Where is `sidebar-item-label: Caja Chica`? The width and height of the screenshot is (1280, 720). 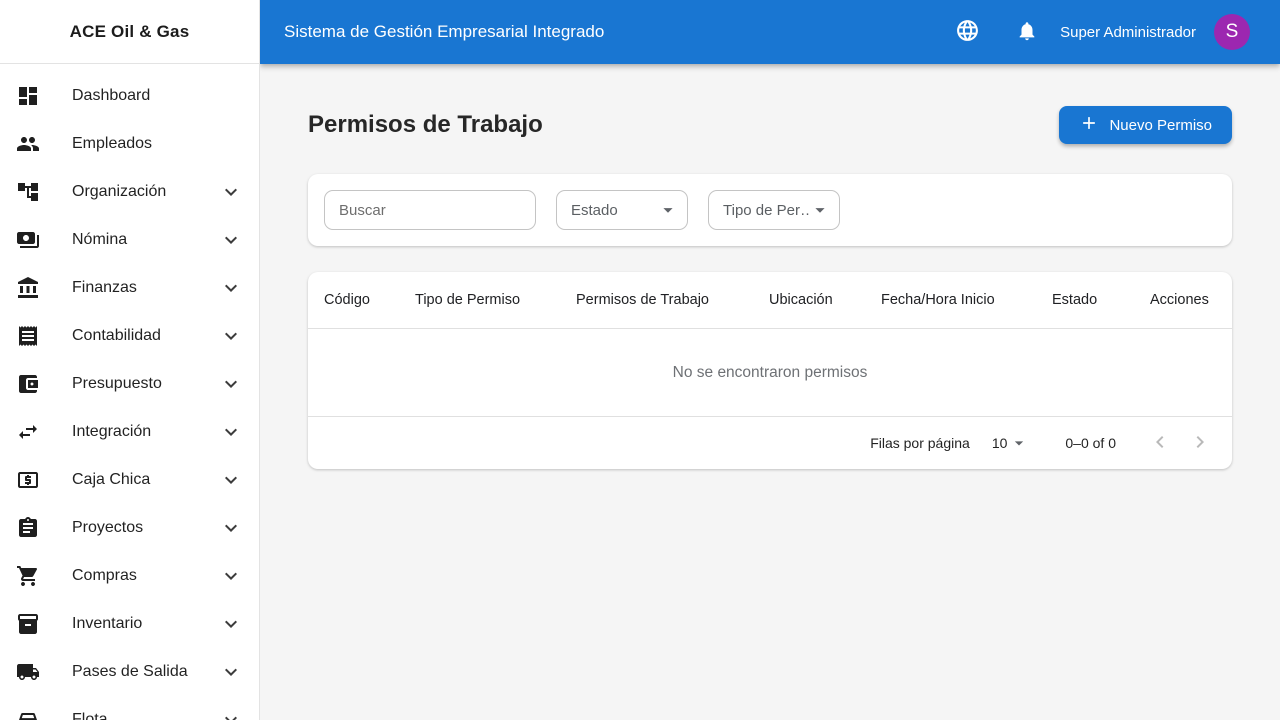 sidebar-item-label: Caja Chica is located at coordinates (111, 479).